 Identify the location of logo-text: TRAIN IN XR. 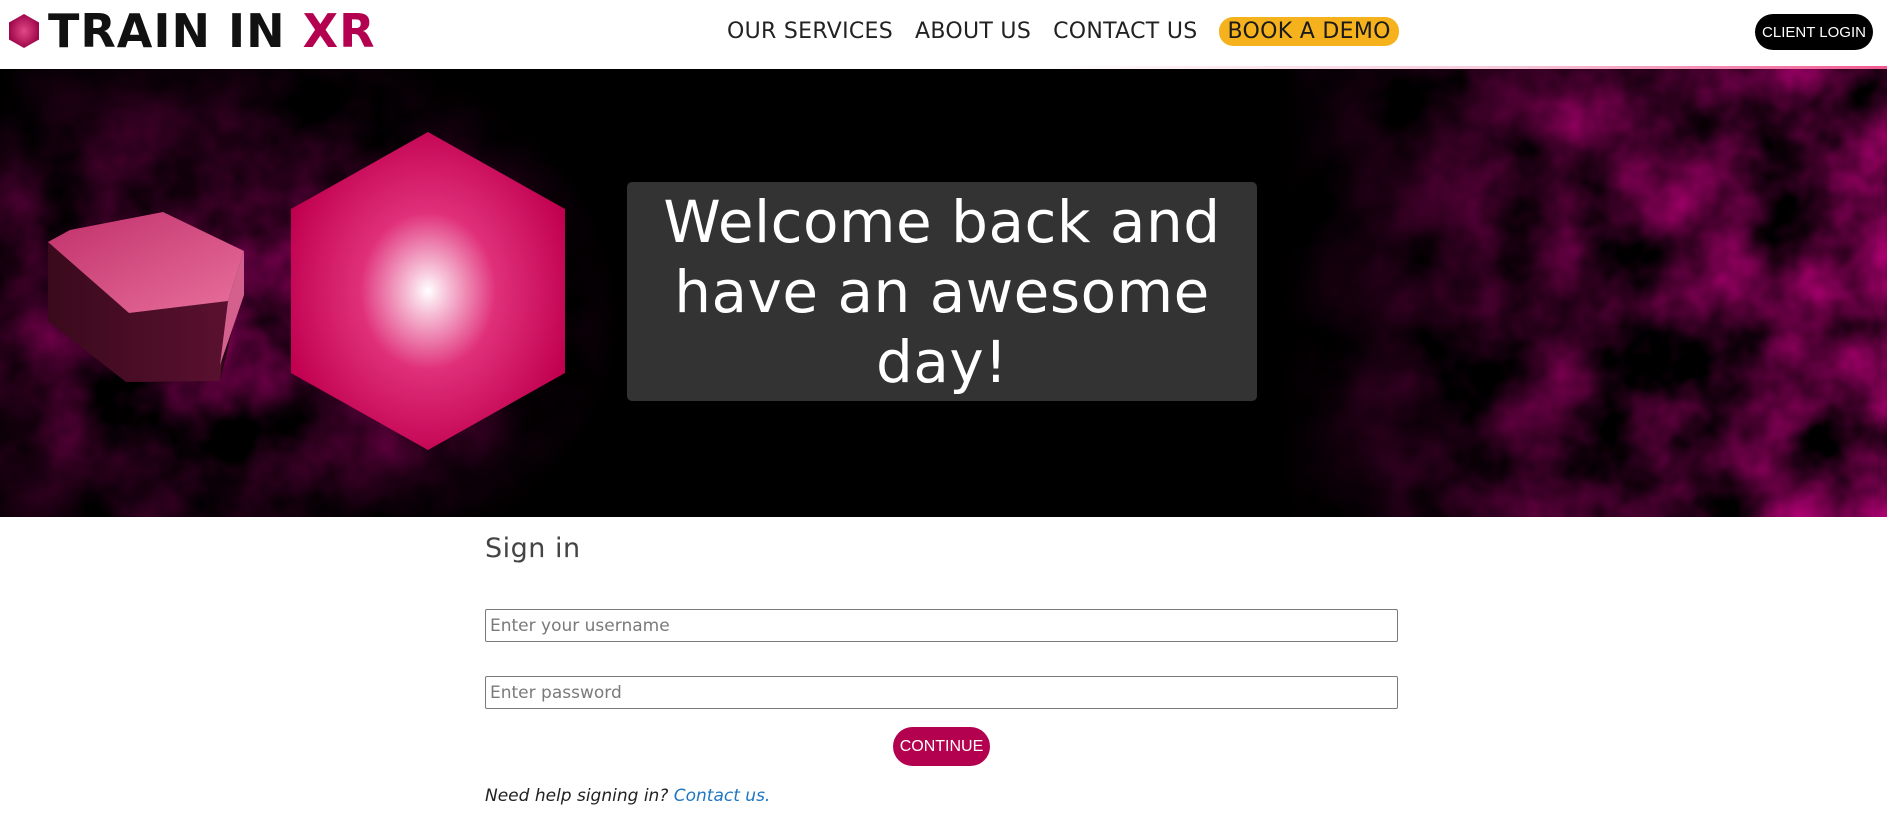
(212, 31).